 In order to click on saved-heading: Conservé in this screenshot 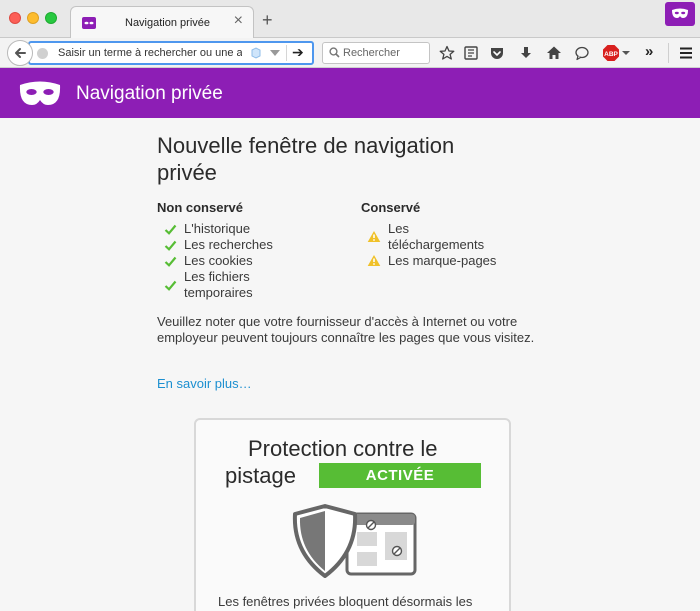, I will do `click(391, 207)`.